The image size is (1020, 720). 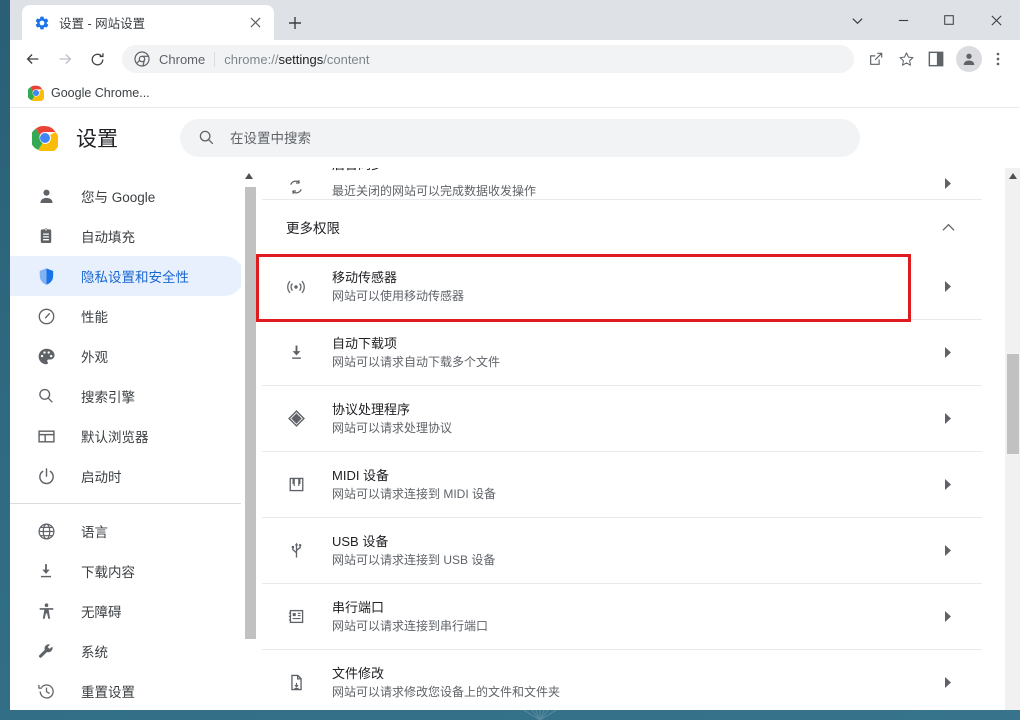 I want to click on permission-row-title: 文件修改, so click(x=358, y=673).